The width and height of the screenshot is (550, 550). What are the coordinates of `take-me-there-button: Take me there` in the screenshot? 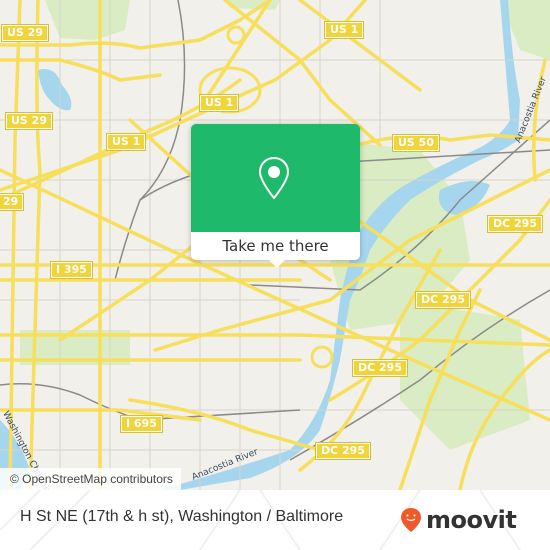 It's located at (275, 246).